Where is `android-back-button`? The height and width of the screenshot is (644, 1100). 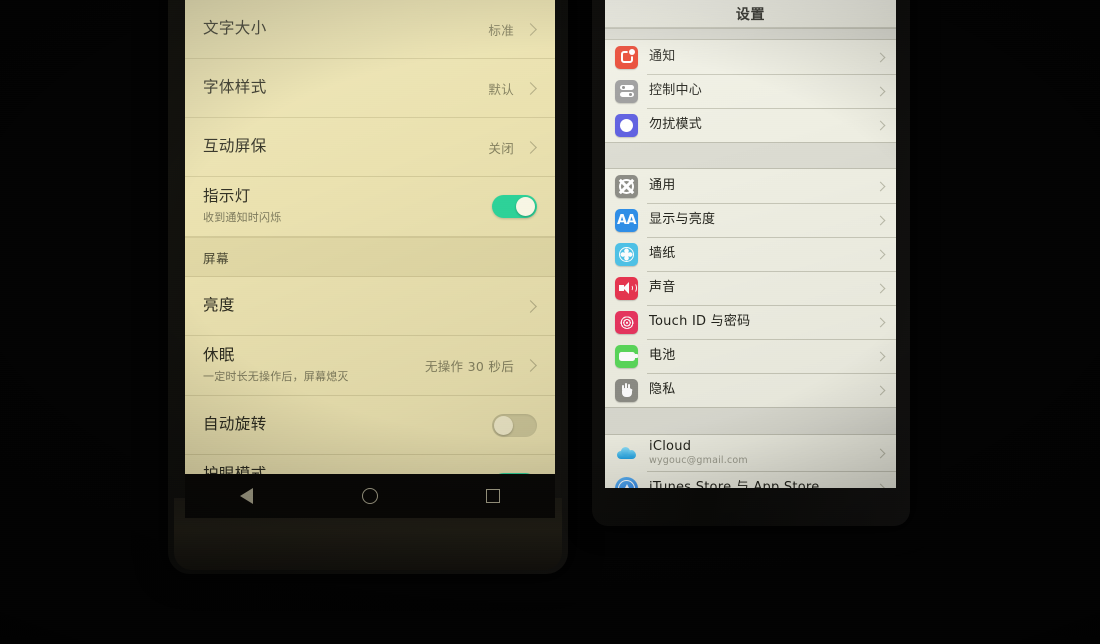 android-back-button is located at coordinates (247, 496).